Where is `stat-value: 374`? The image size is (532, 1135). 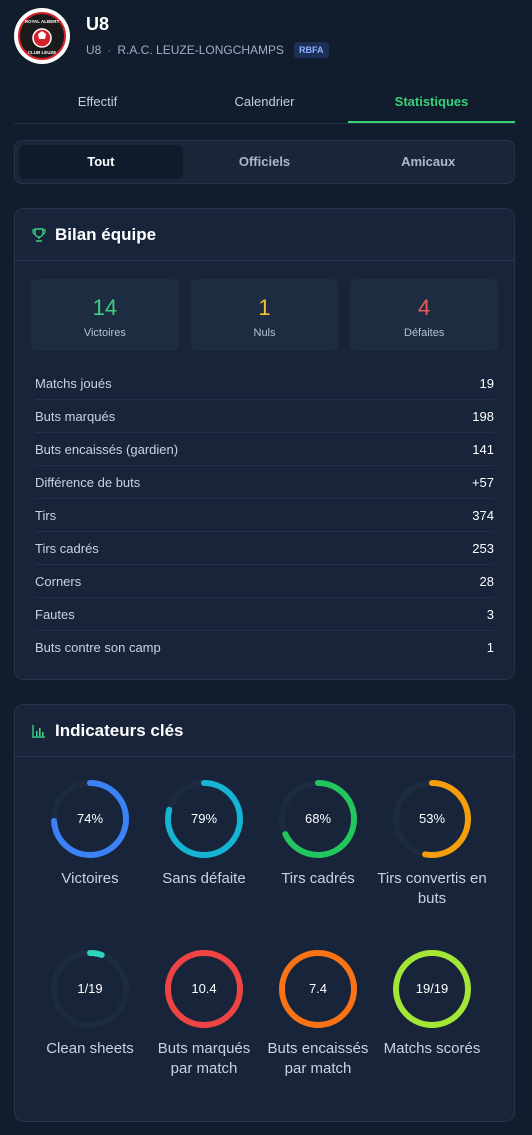 stat-value: 374 is located at coordinates (483, 515).